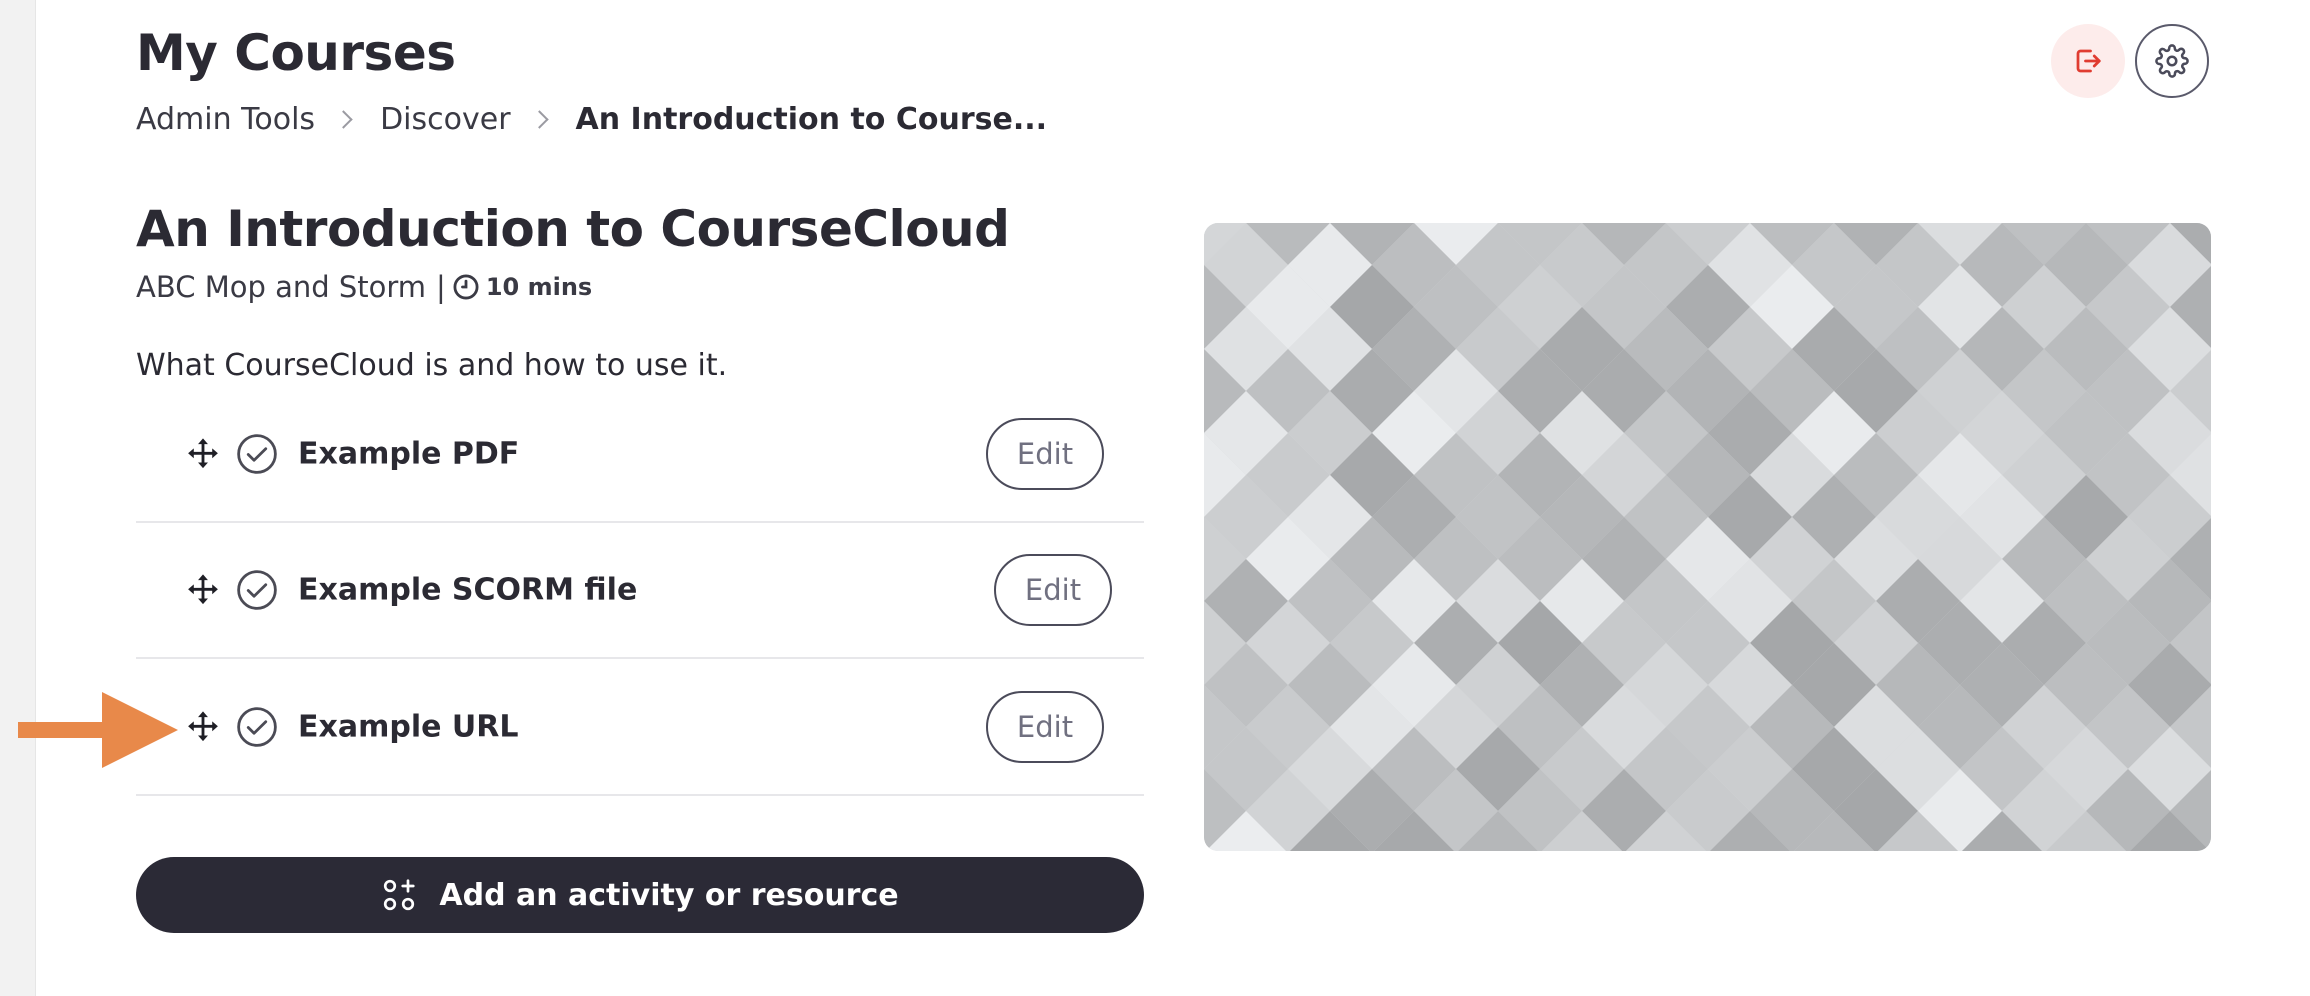 This screenshot has height=996, width=2310. I want to click on logout-icon, so click(2088, 61).